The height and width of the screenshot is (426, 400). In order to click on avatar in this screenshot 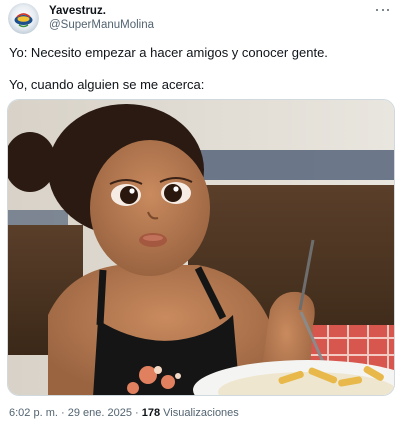, I will do `click(23, 18)`.